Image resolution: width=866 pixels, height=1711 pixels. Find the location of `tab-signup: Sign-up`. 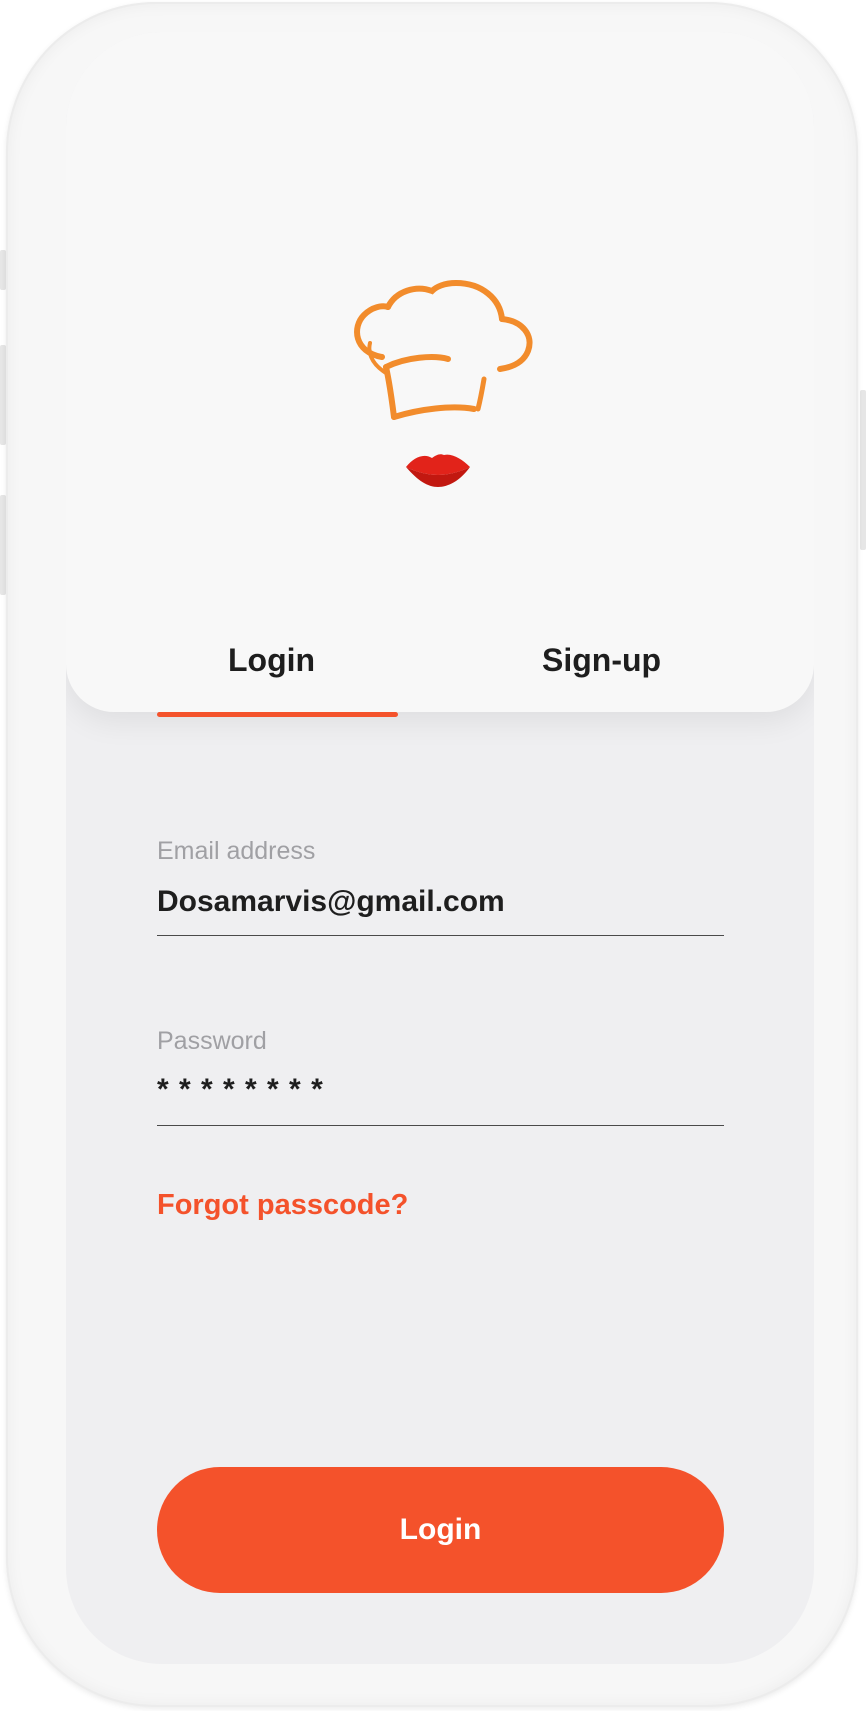

tab-signup: Sign-up is located at coordinates (601, 660).